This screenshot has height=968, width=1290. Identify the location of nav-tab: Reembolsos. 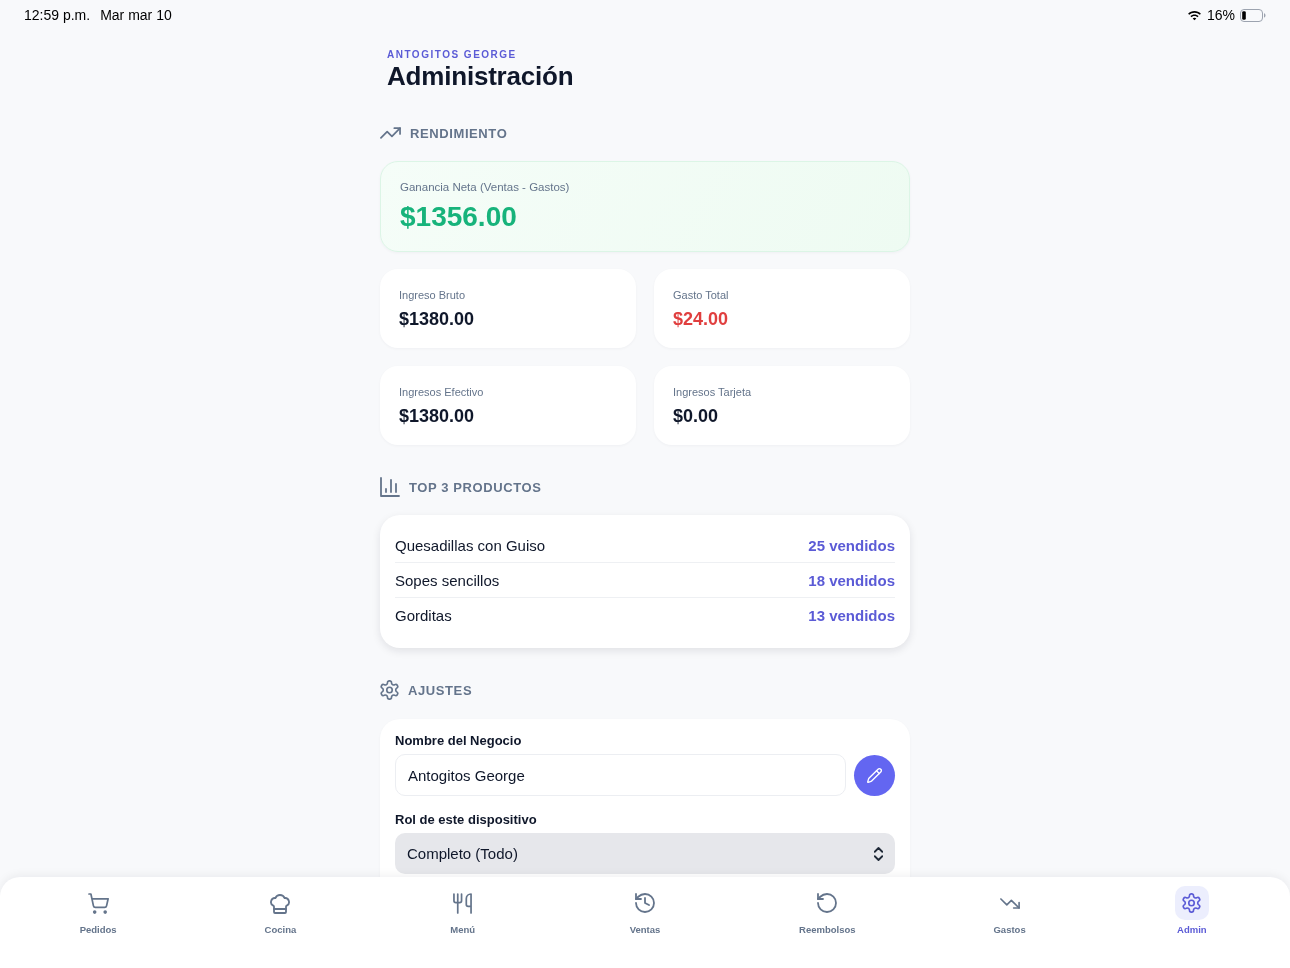
(827, 912).